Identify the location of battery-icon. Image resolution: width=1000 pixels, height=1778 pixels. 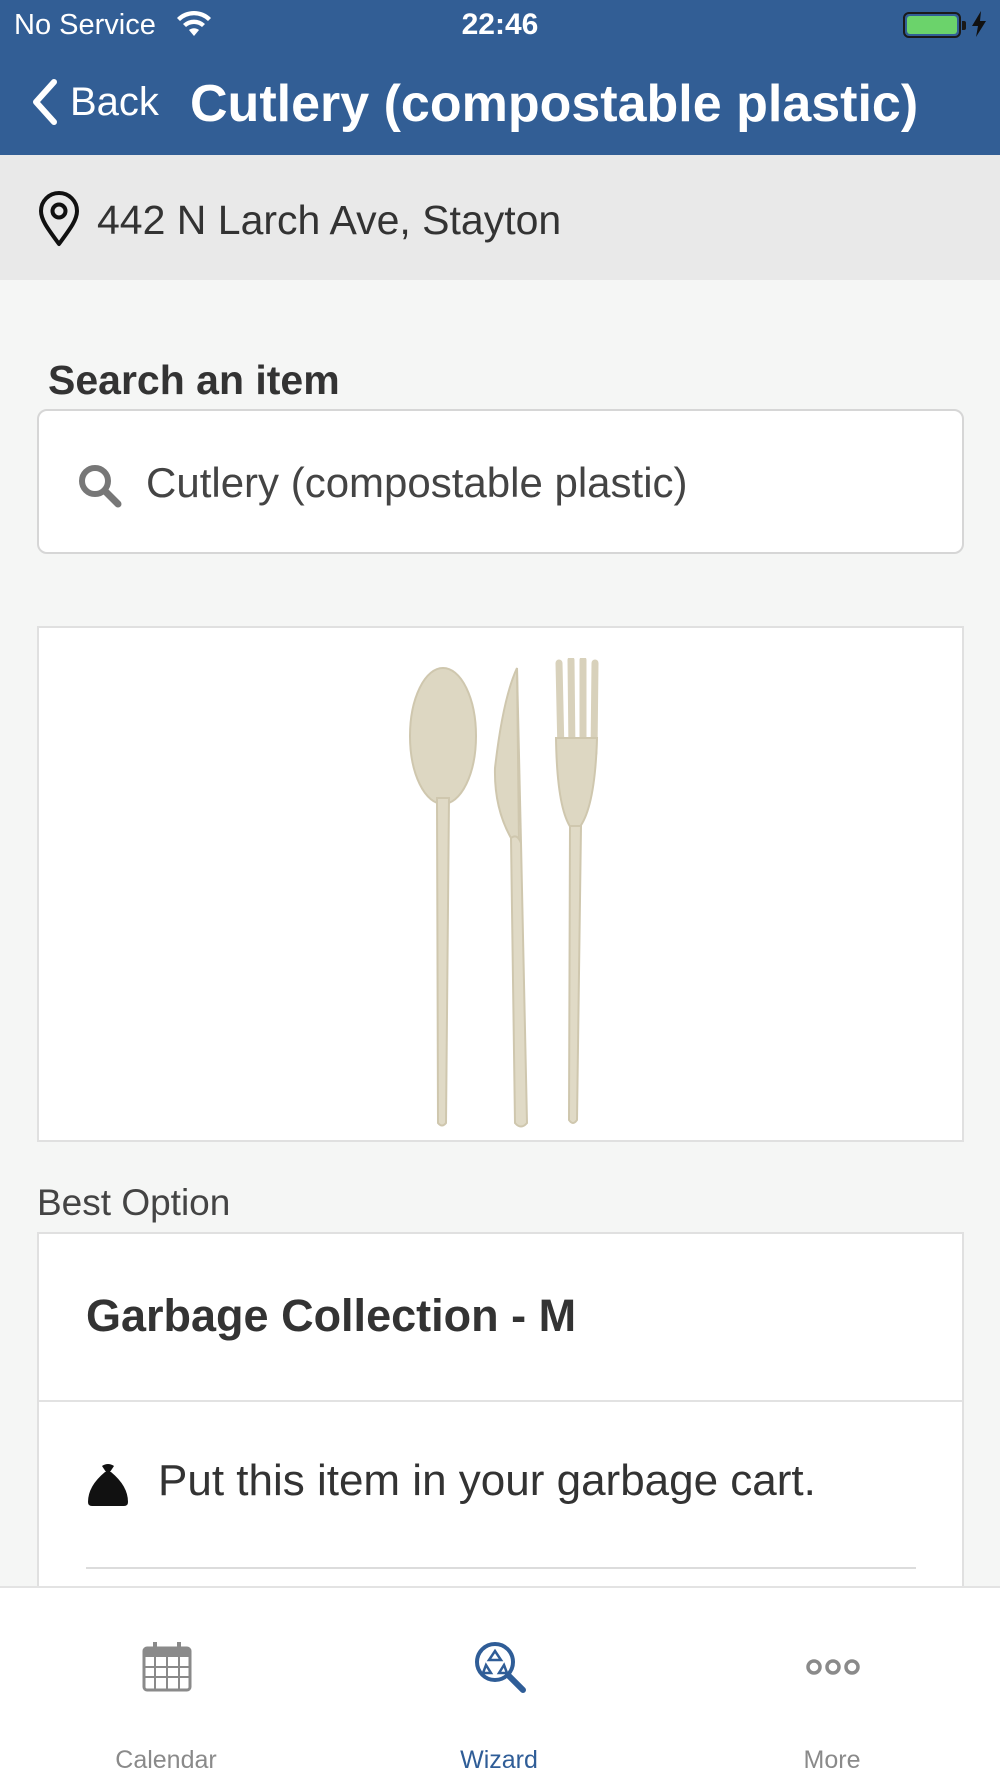
(934, 25).